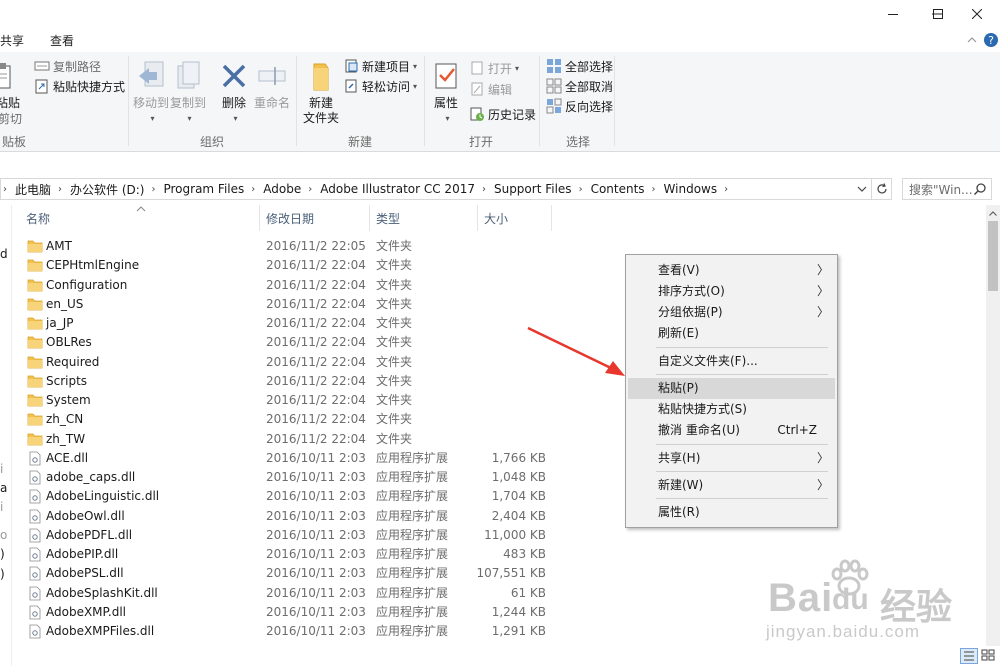 This screenshot has width=1000, height=666. What do you see at coordinates (285, 342) in the screenshot?
I see `table-row: OBLRes 2016/11/2 22:04 文件夹` at bounding box center [285, 342].